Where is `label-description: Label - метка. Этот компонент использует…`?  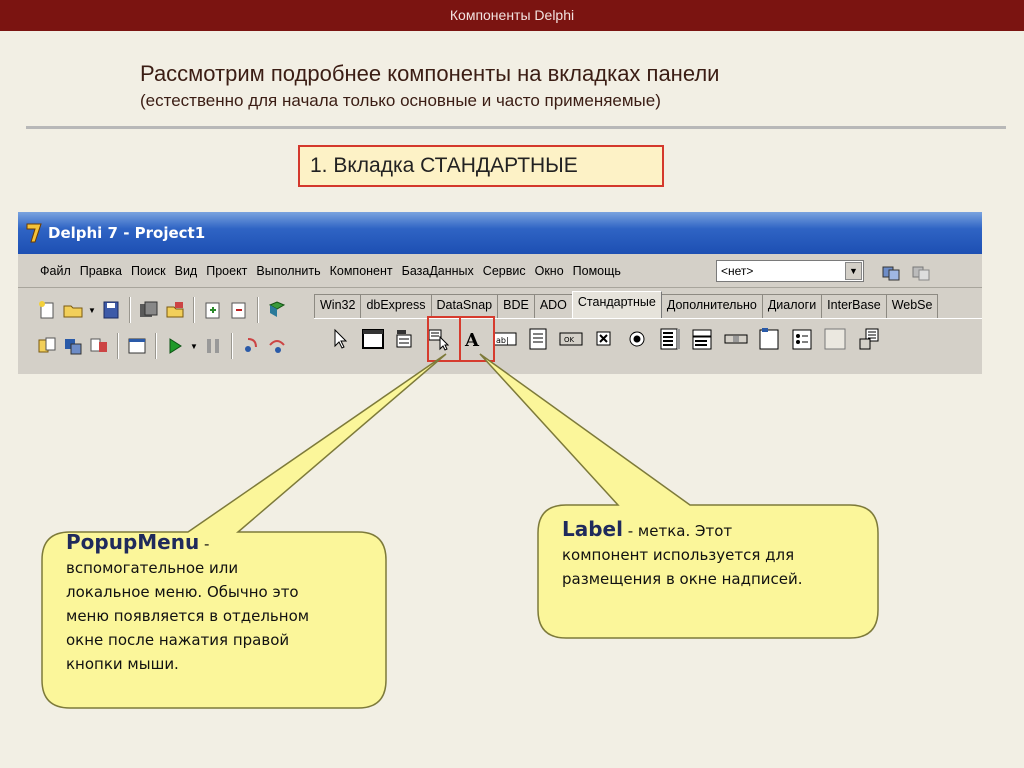
label-description: Label - метка. Этот компонент использует… is located at coordinates (717, 554).